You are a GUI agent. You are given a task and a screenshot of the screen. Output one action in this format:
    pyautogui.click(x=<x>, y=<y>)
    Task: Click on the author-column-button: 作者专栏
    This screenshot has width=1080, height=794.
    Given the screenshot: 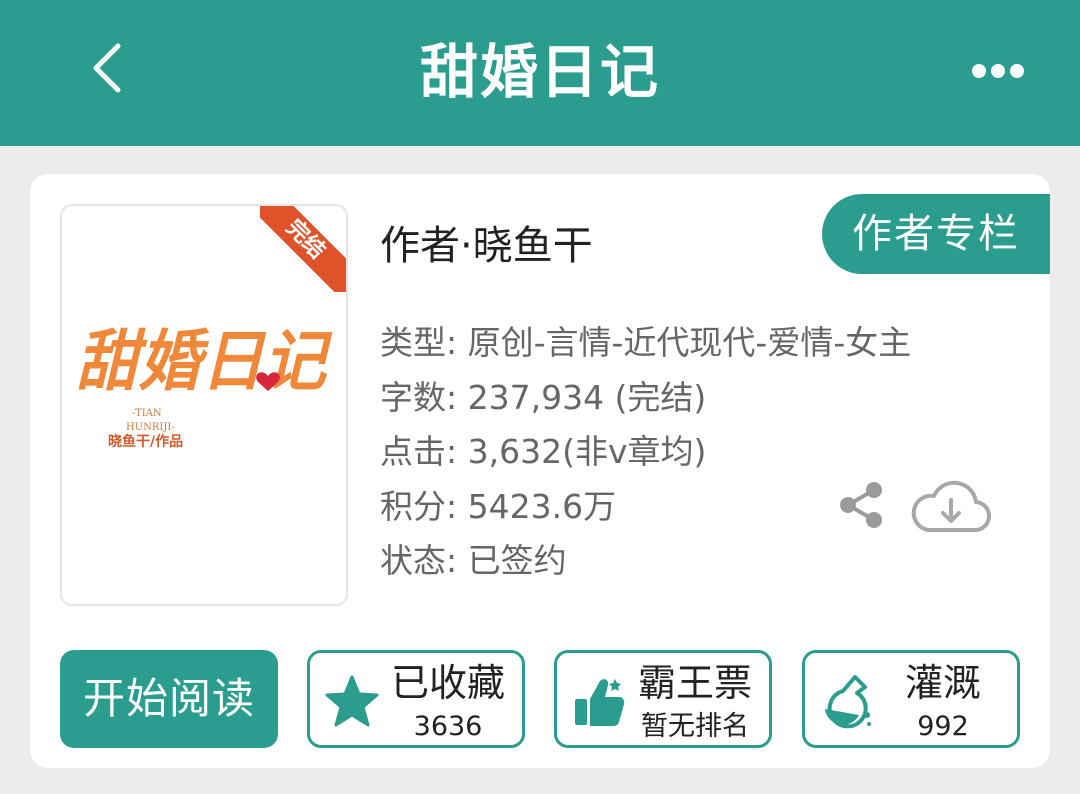 What is the action you would take?
    pyautogui.click(x=936, y=234)
    